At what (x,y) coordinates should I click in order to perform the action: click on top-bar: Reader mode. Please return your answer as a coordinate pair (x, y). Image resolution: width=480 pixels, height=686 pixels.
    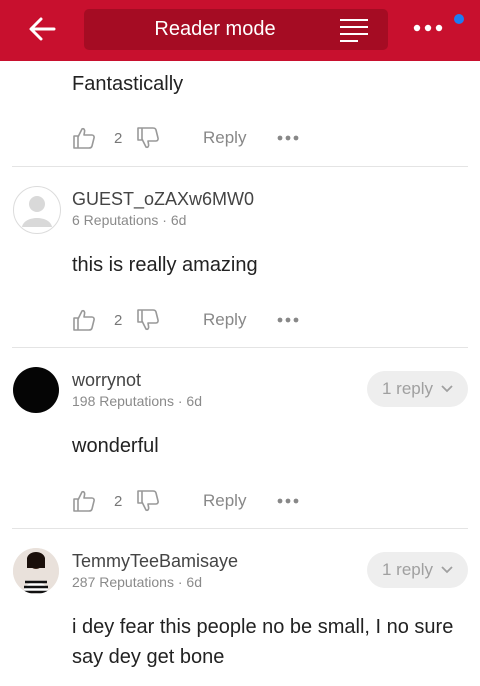
    Looking at the image, I should click on (240, 30).